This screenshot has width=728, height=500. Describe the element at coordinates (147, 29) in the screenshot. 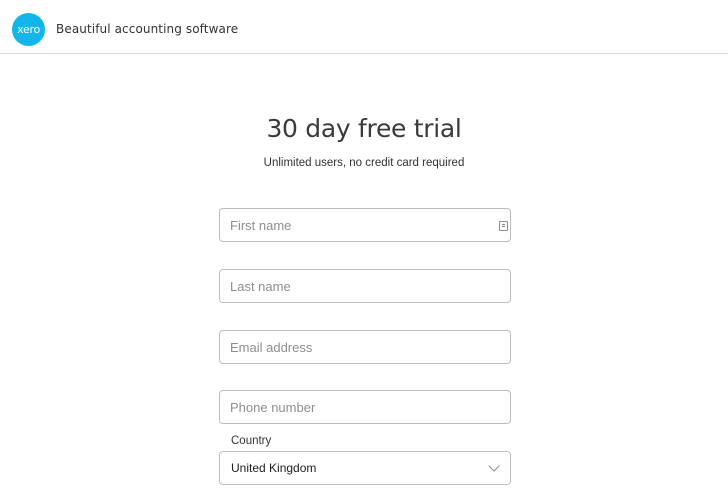

I see `header-tagline: Beautiful accounting software` at that location.